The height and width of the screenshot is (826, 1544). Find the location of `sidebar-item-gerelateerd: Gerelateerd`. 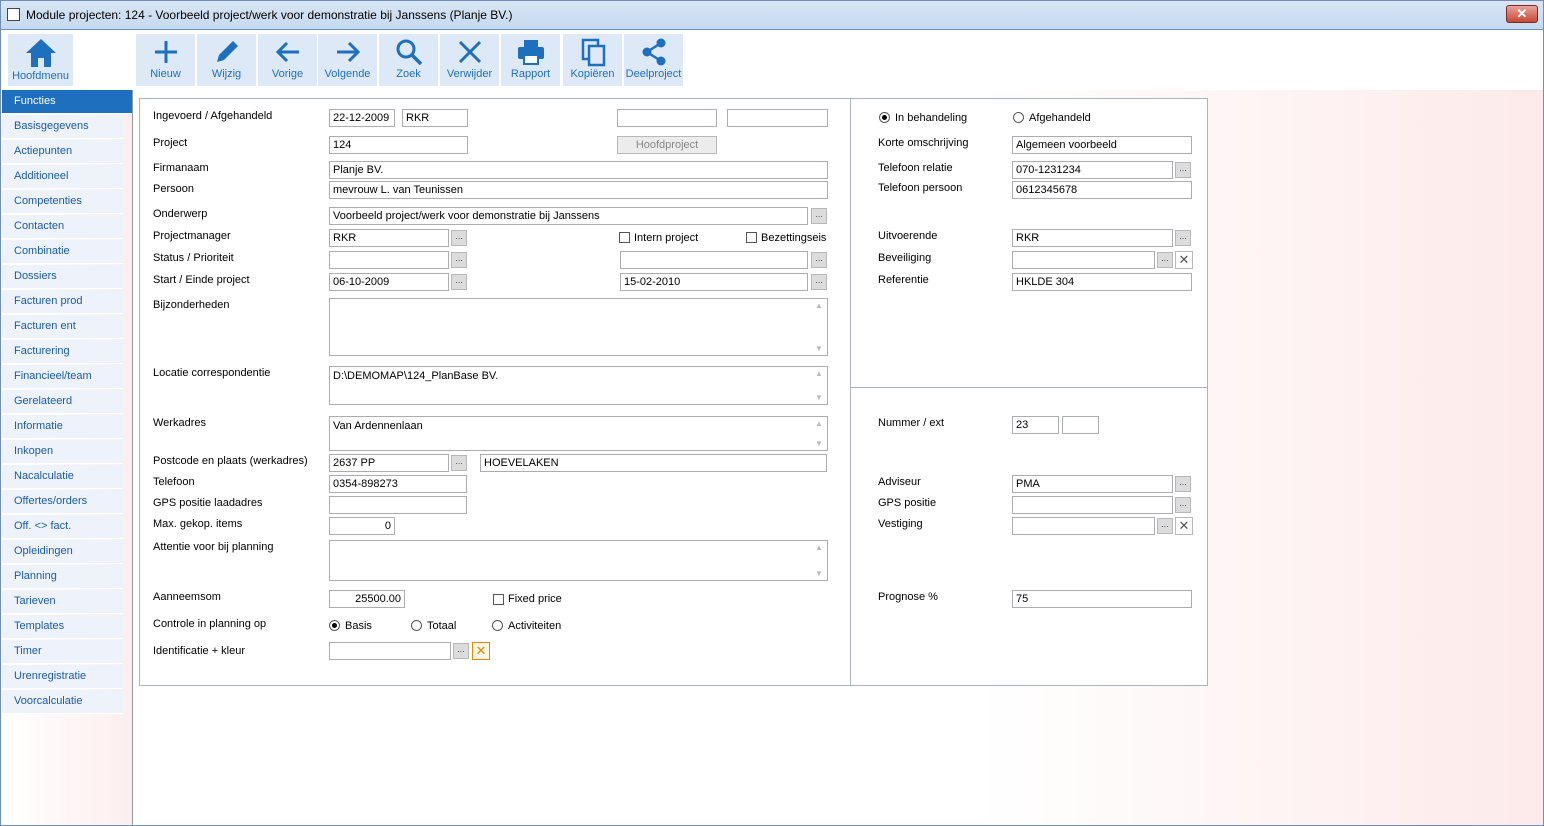

sidebar-item-gerelateerd: Gerelateerd is located at coordinates (62, 402).